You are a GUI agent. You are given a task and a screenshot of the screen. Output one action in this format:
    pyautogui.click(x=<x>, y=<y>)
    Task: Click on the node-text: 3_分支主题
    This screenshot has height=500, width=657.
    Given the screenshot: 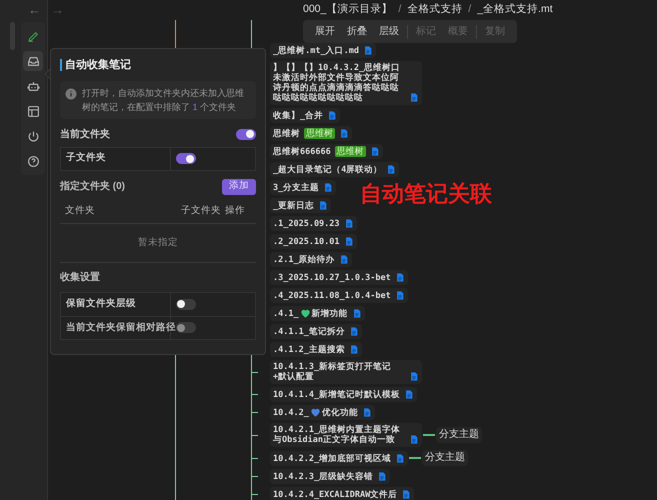 What is the action you would take?
    pyautogui.click(x=296, y=188)
    